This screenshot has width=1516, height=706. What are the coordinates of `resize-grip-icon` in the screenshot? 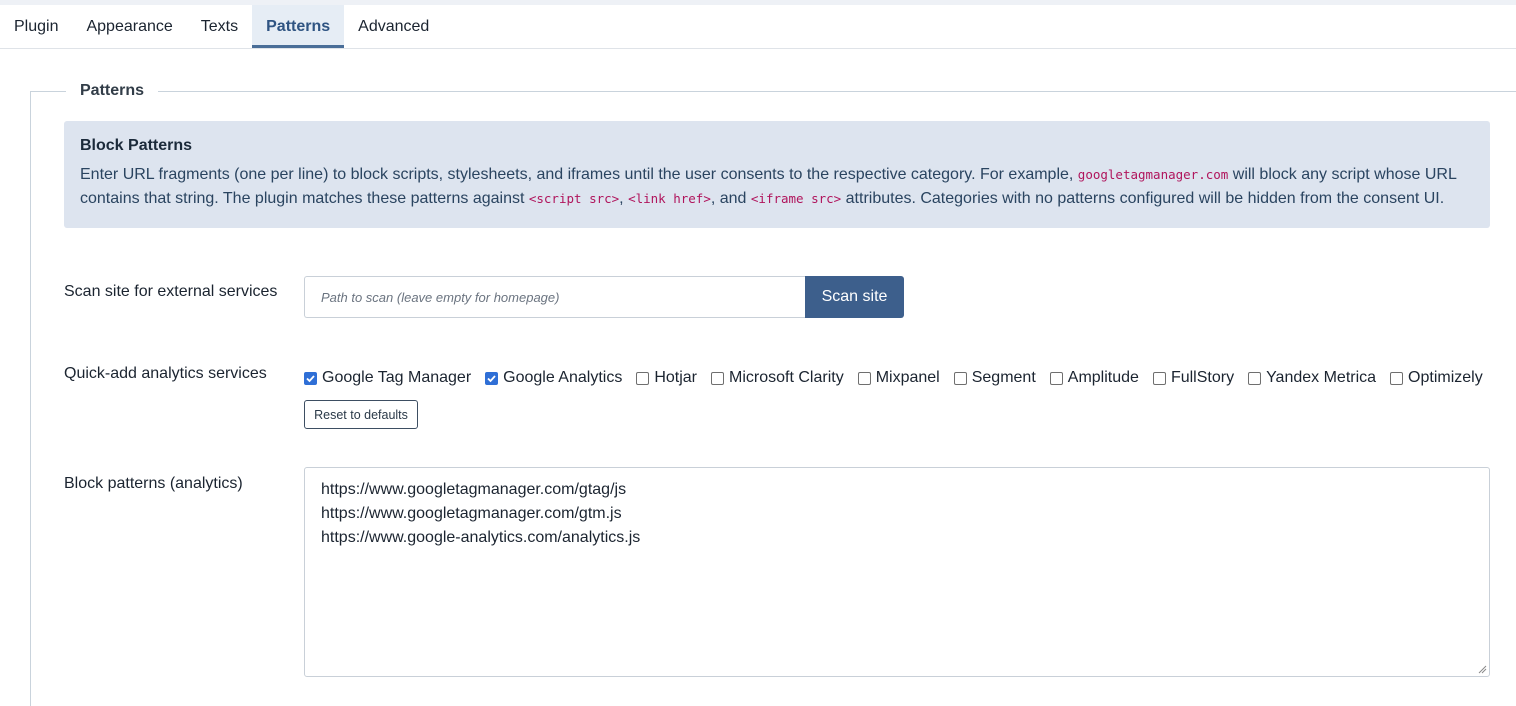 It's located at (1482, 669).